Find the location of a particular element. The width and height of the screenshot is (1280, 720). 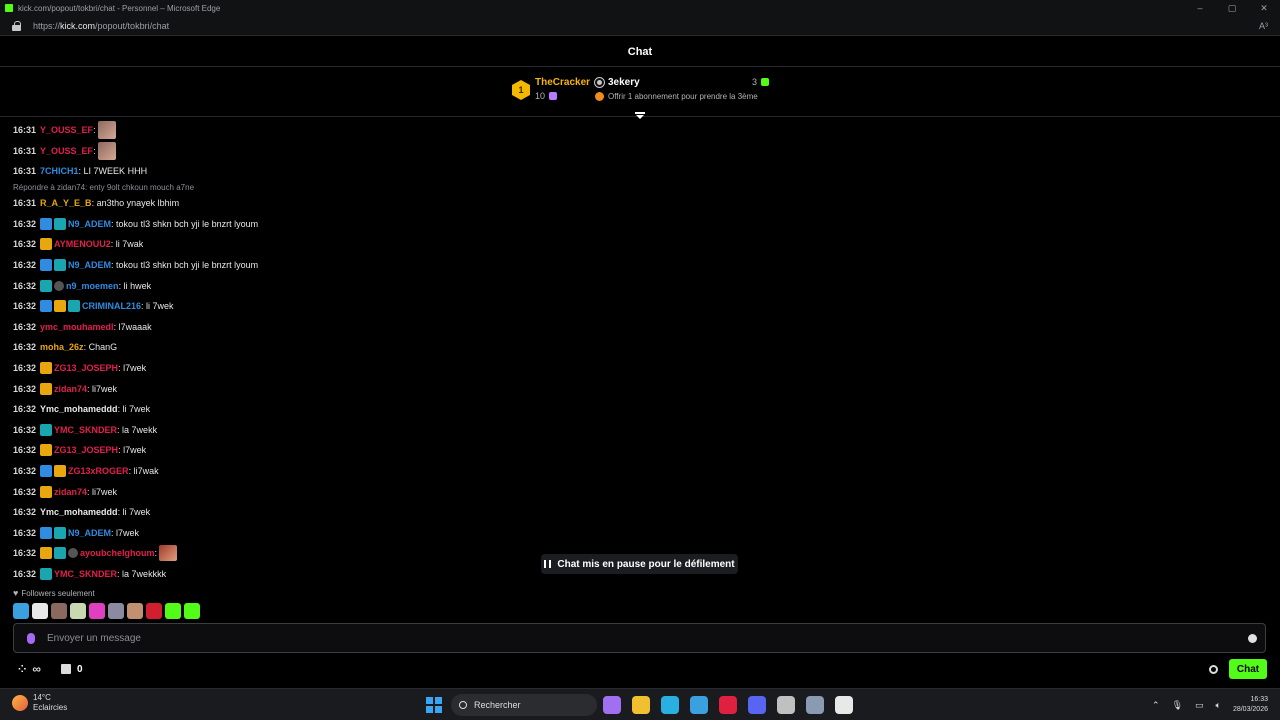

users-icon: ⁘ is located at coordinates (22, 669).